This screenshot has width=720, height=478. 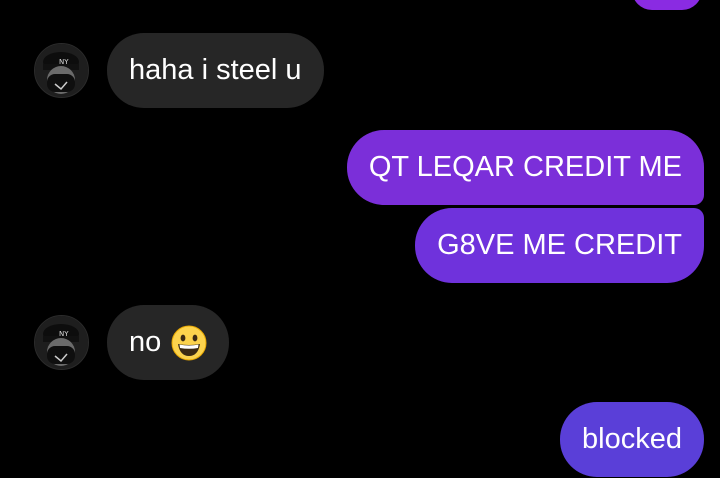 I want to click on outgoing-message-bubble: G8VE ME CREDIT, so click(x=559, y=245).